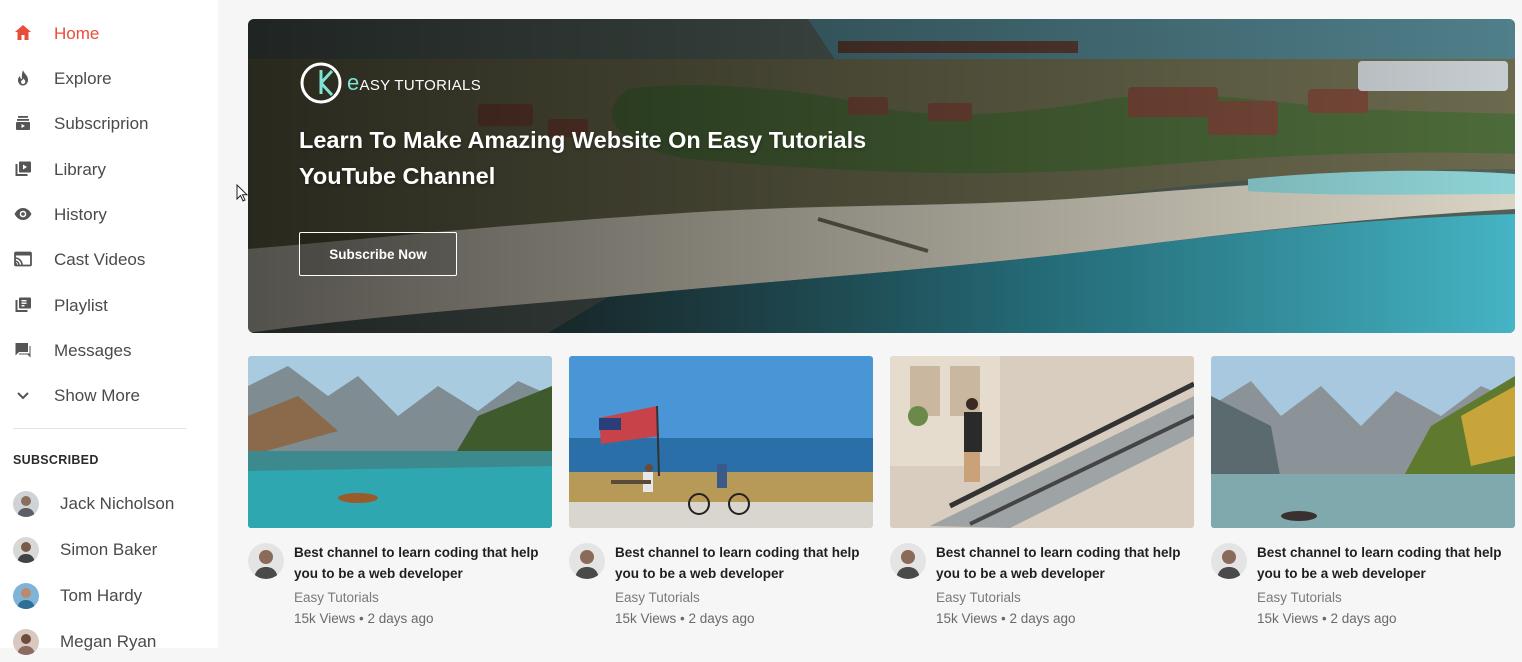 This screenshot has width=1522, height=662. Describe the element at coordinates (414, 82) in the screenshot. I see `brand-name: eASY TUTORIALS` at that location.